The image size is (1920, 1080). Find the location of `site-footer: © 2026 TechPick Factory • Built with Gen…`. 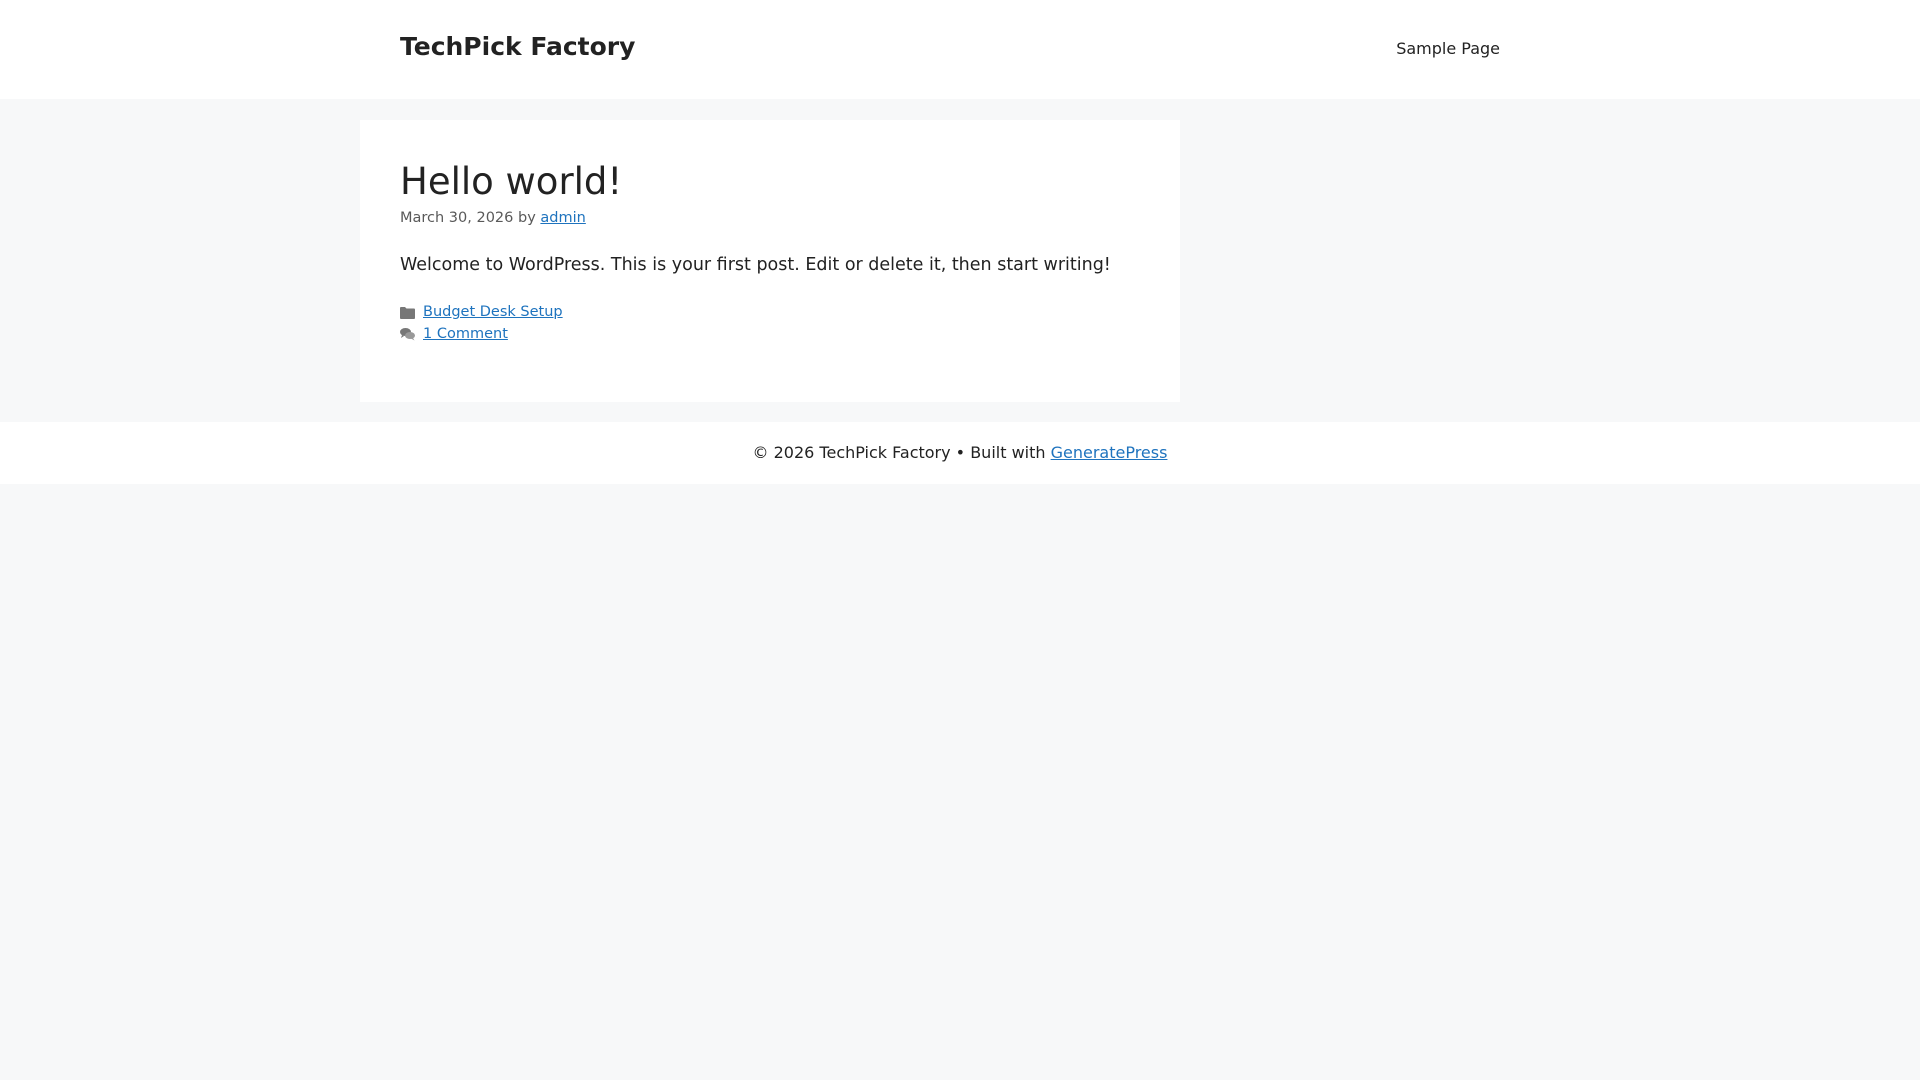

site-footer: © 2026 TechPick Factory • Built with Gen… is located at coordinates (960, 453).